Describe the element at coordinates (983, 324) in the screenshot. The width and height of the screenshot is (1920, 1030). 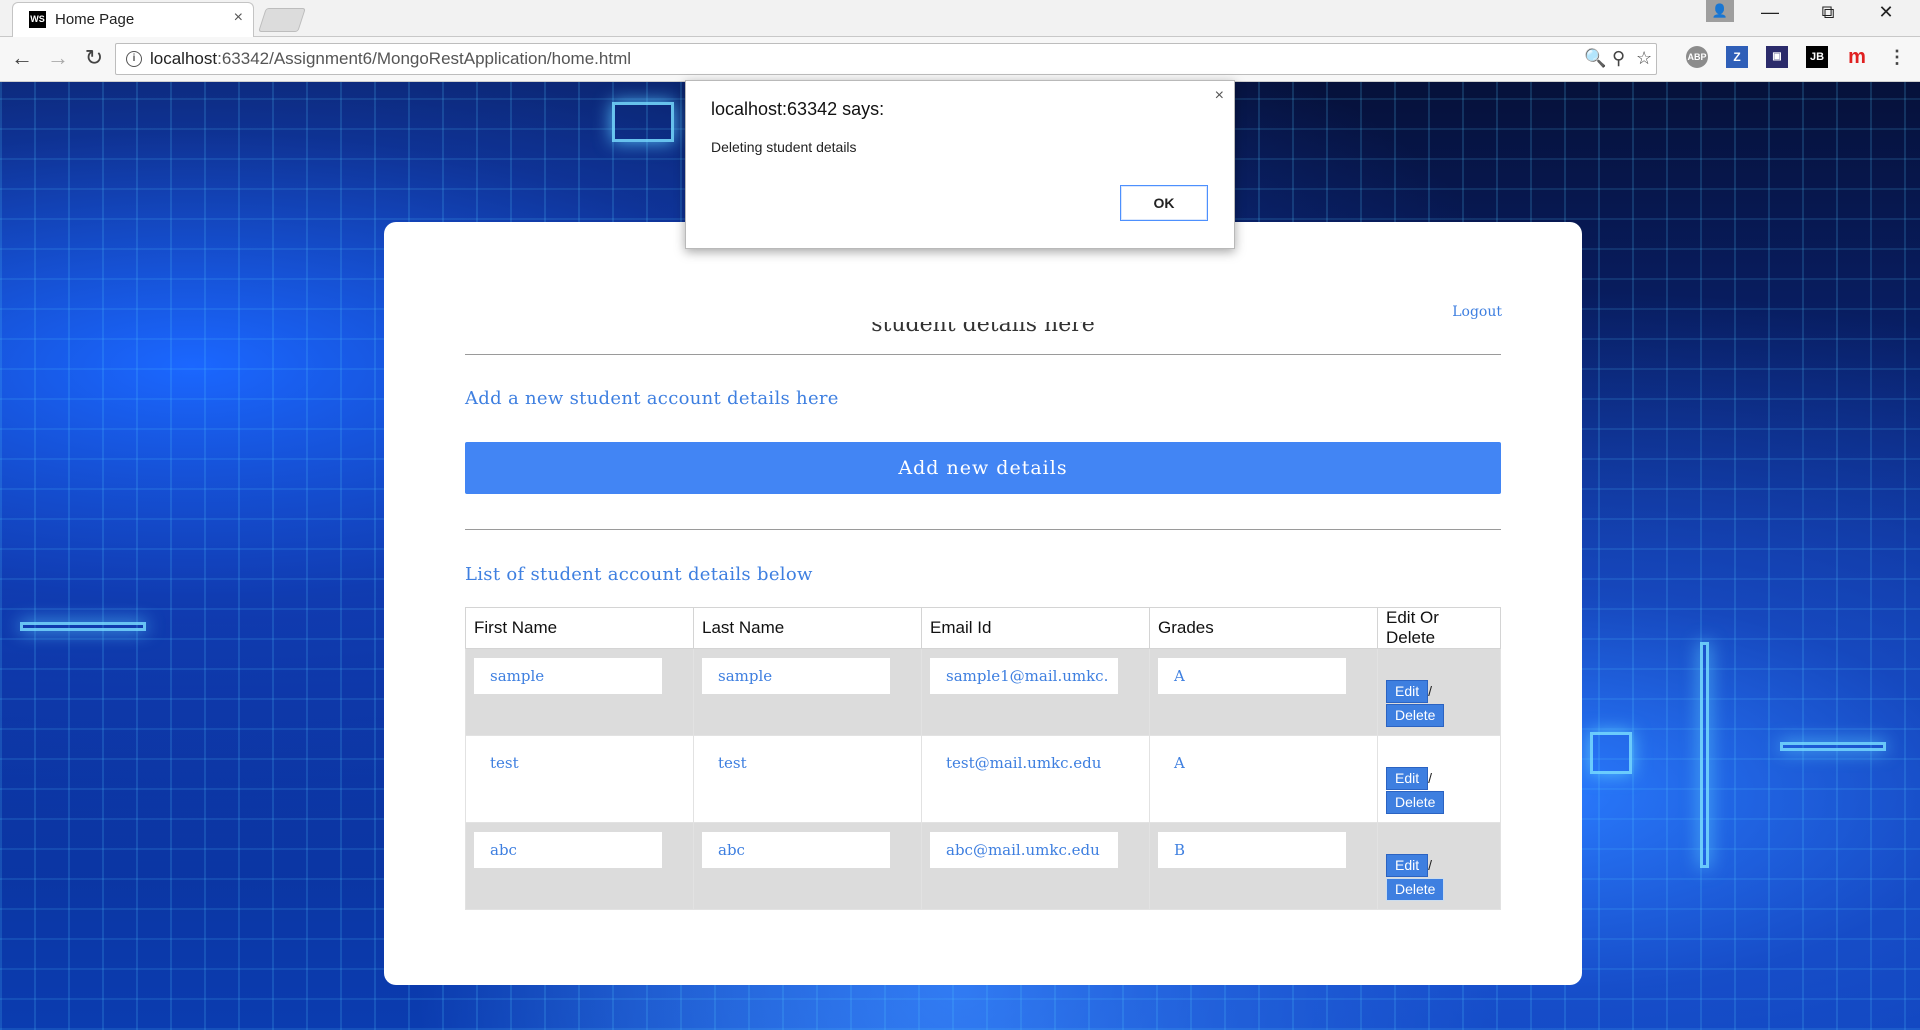
I see `page-title: student details here` at that location.